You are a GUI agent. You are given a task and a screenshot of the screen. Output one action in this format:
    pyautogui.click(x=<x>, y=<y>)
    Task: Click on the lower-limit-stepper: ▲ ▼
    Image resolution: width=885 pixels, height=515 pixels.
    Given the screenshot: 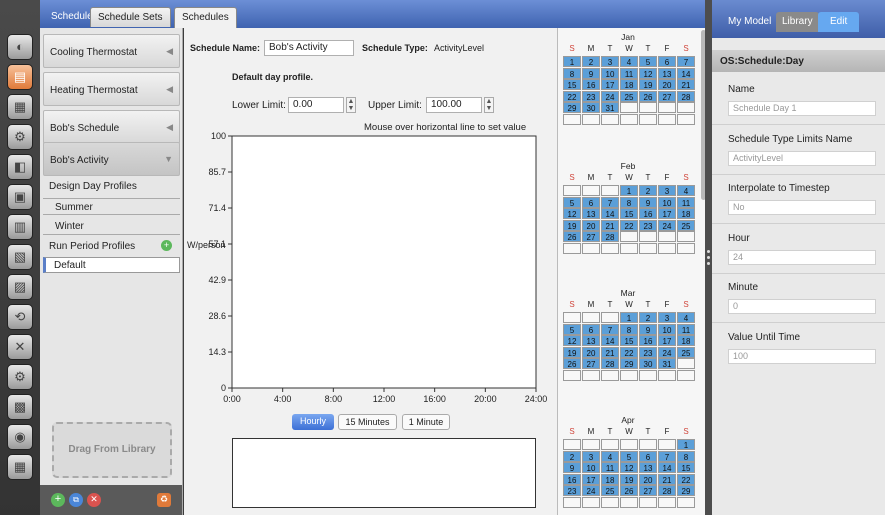 What is the action you would take?
    pyautogui.click(x=351, y=105)
    